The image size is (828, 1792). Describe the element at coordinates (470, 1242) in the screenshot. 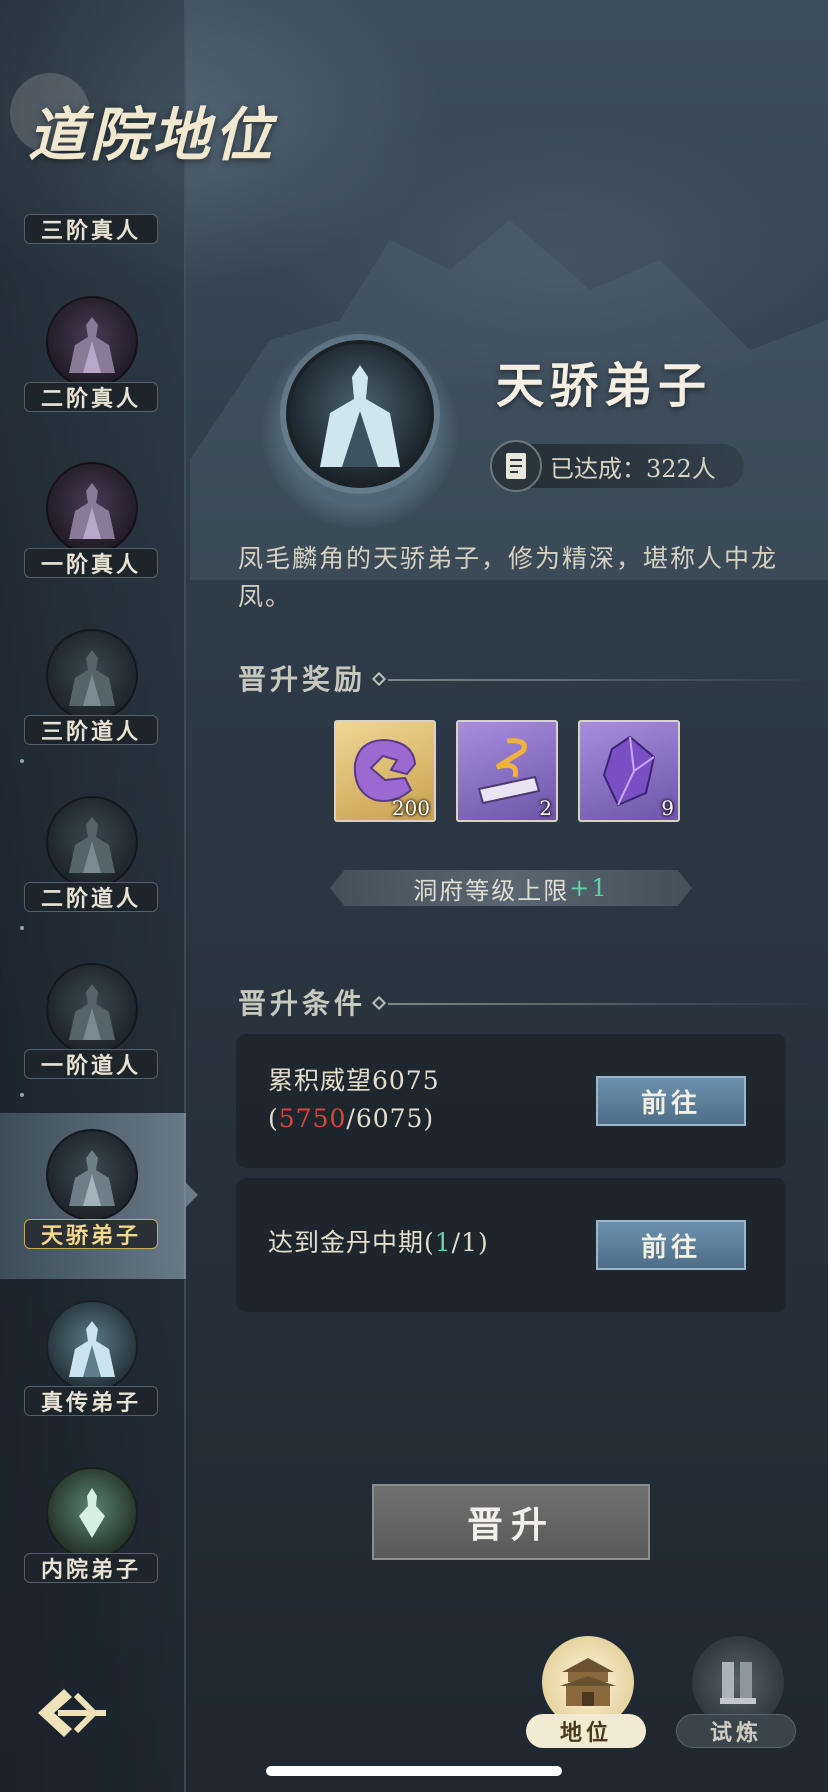

I see `span-30: /1)` at that location.